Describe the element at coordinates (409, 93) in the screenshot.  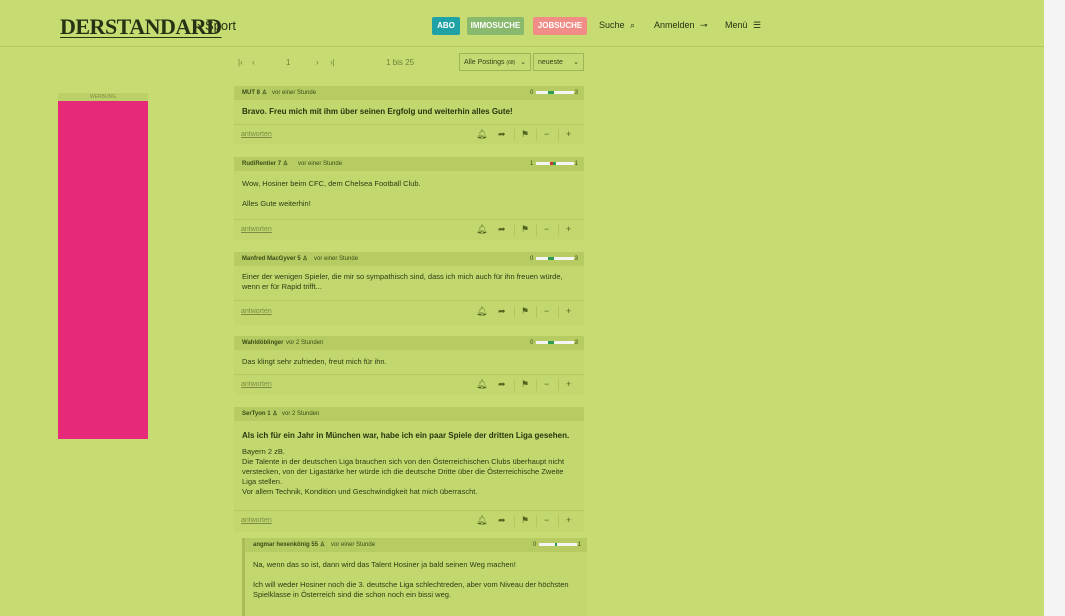
I see `post-meta: MUT 8 ♙ vor einer Stunde 0 3` at that location.